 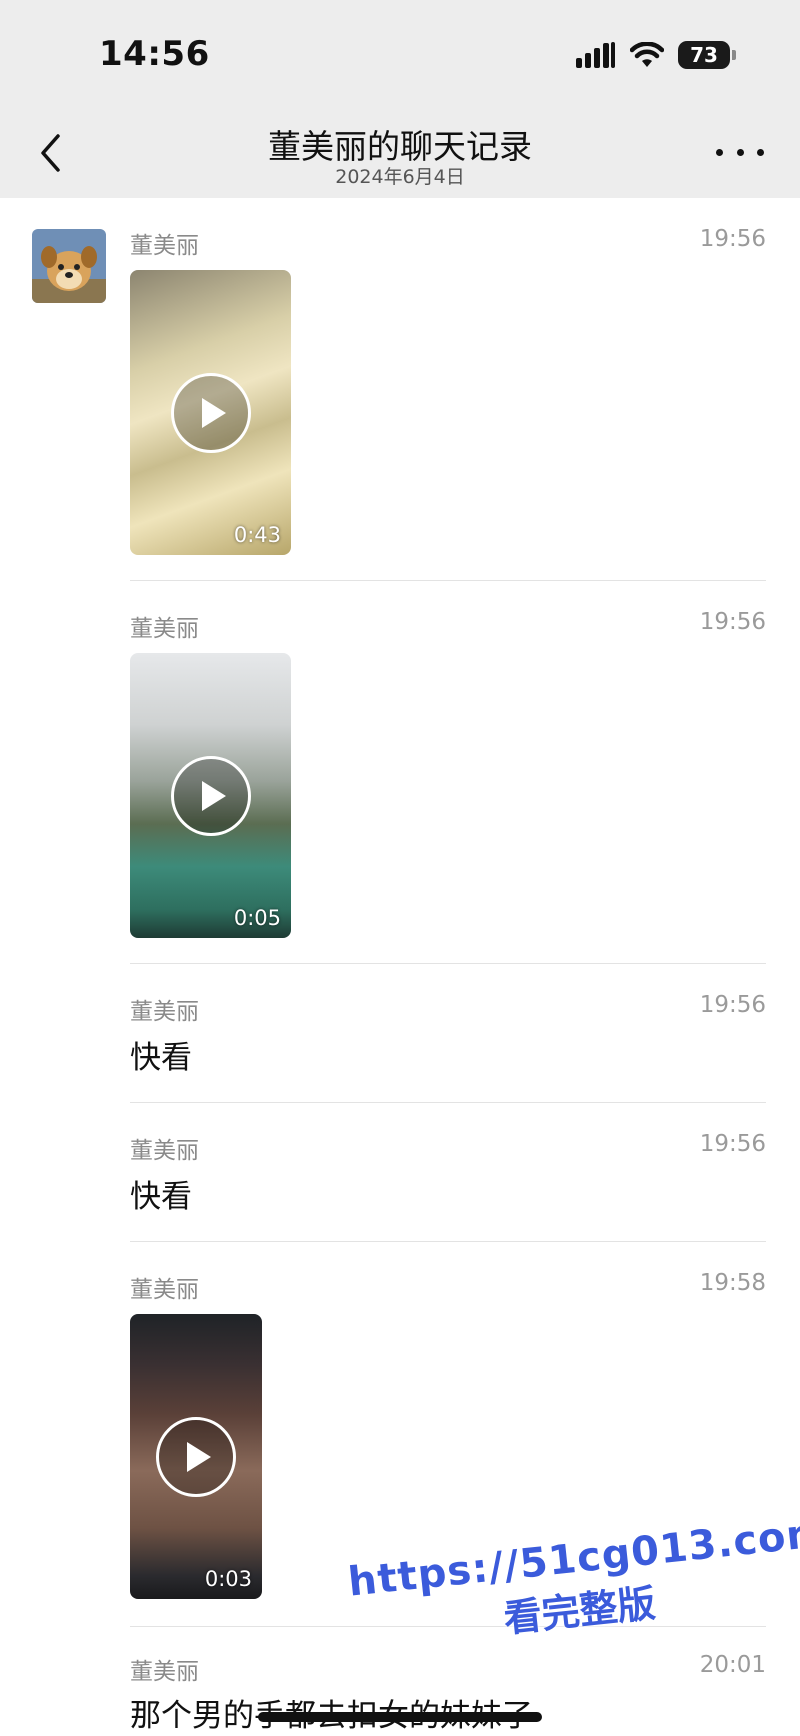 What do you see at coordinates (647, 54) in the screenshot?
I see `wifi-icon` at bounding box center [647, 54].